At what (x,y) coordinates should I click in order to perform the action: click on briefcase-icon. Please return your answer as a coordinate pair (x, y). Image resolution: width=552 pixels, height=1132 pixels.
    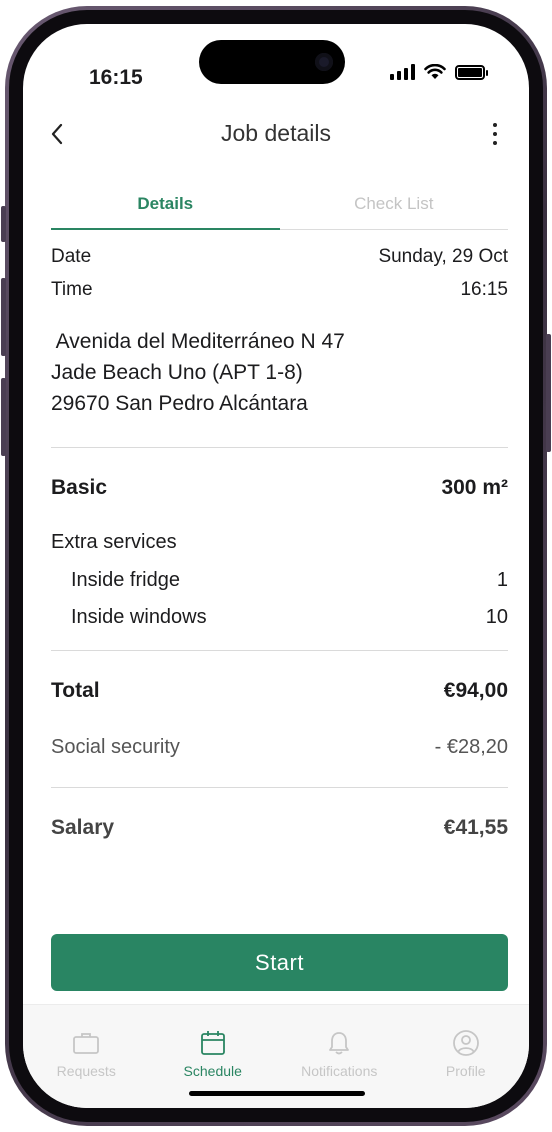
    Looking at the image, I should click on (86, 1043).